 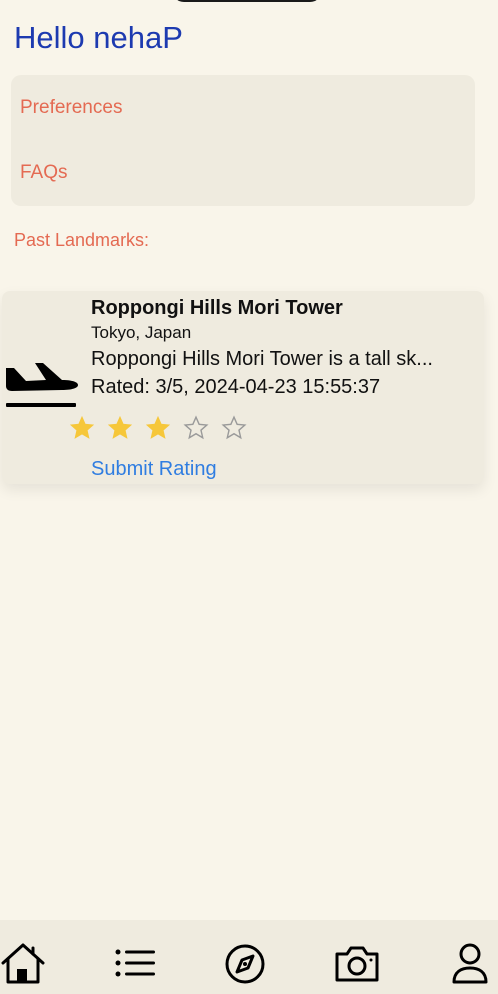 What do you see at coordinates (217, 308) in the screenshot?
I see `landmark-name: Roppongi Hills Mori Tower` at bounding box center [217, 308].